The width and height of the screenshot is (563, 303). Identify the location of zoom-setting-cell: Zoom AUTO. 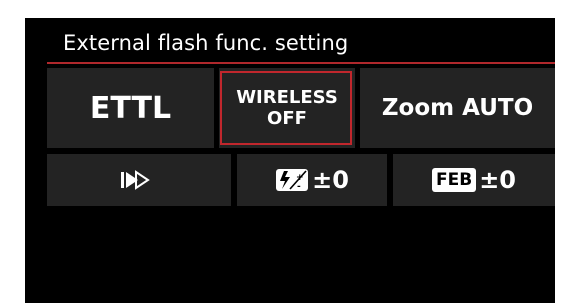
(457, 108).